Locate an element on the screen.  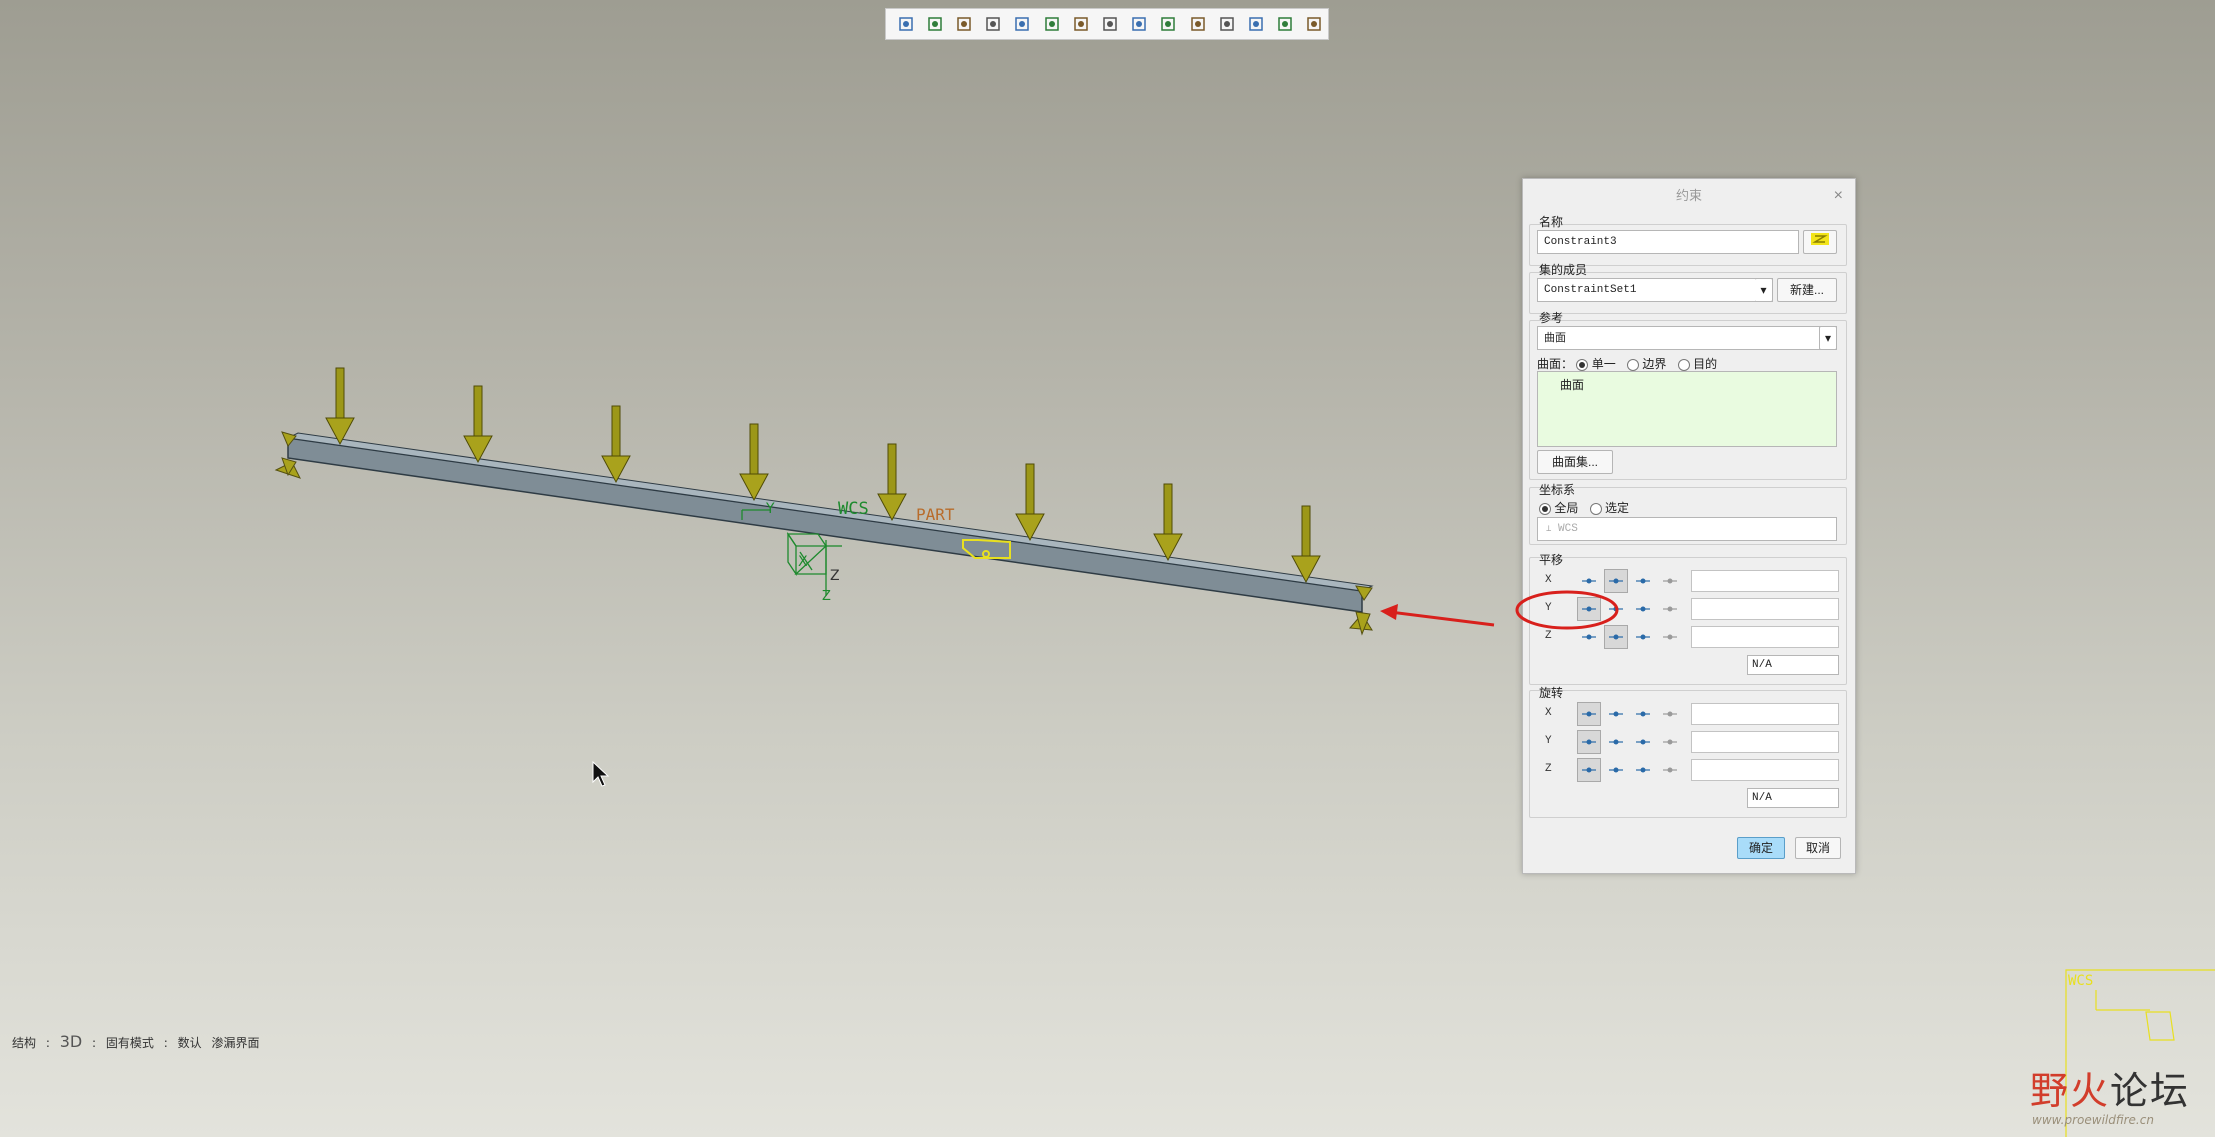
translation-label: 平移 is located at coordinates (1551, 560).